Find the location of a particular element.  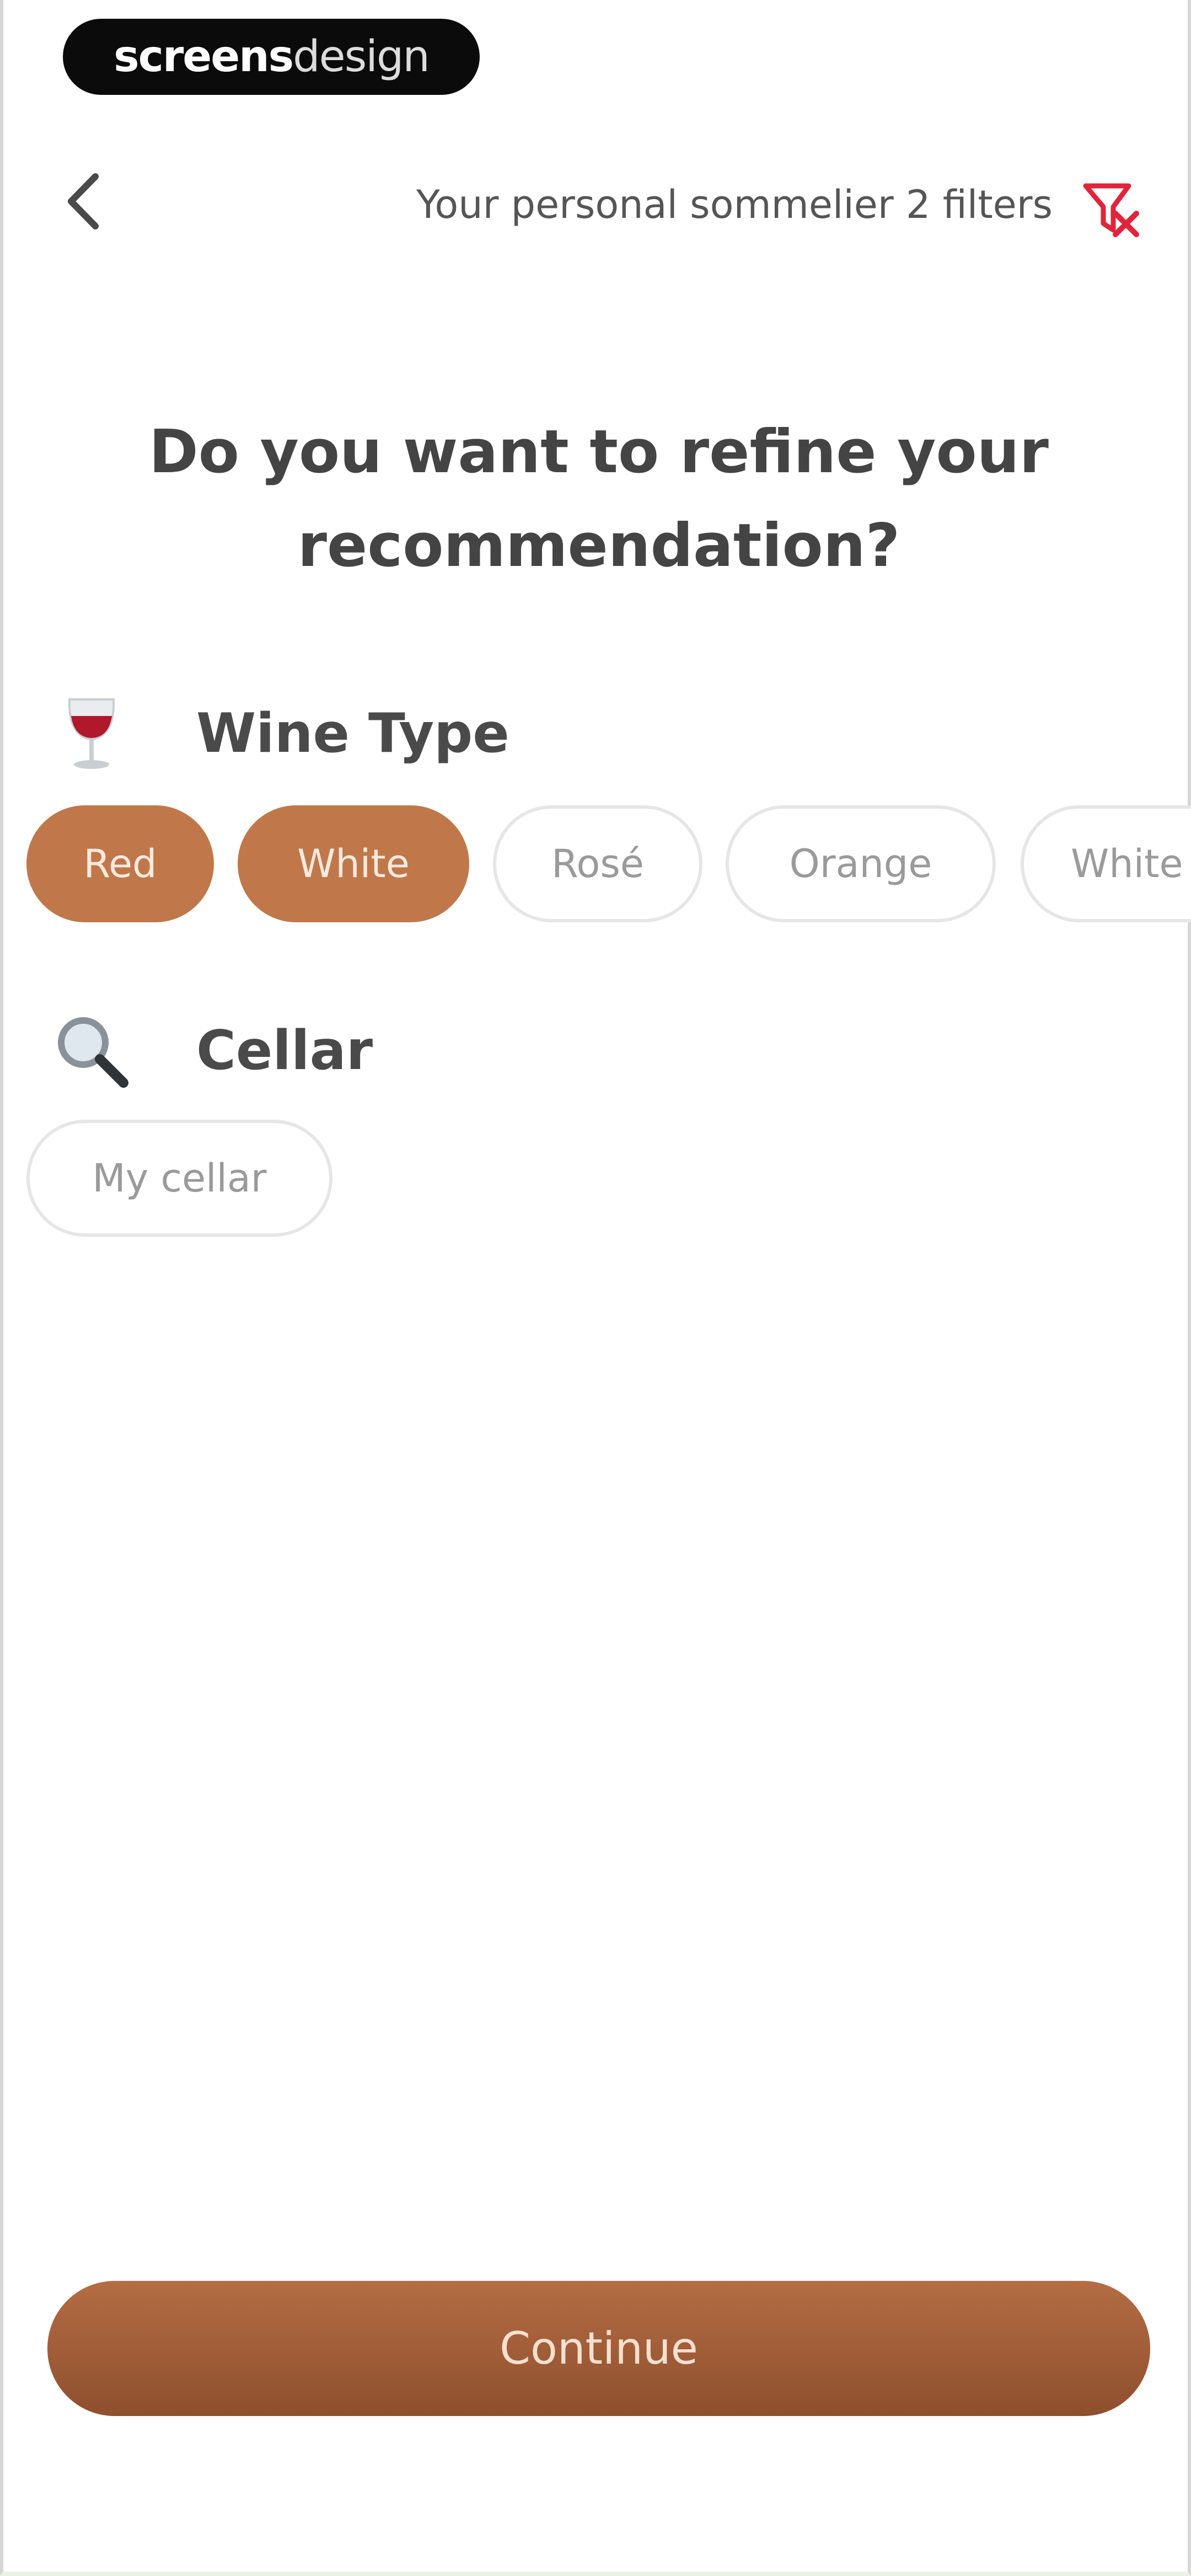

magnifying-glass-icon is located at coordinates (92, 1050).